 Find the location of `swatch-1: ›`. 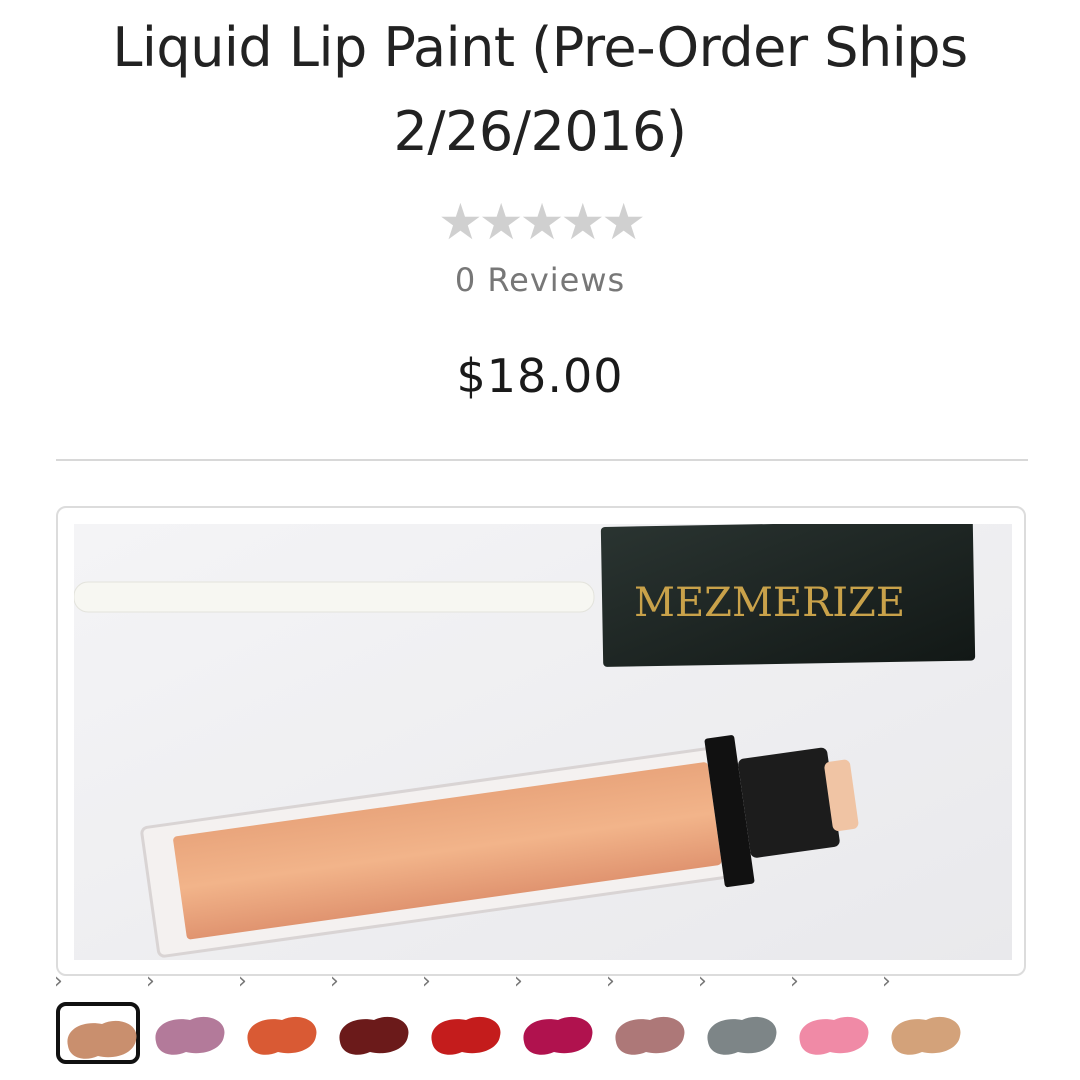

swatch-1: › is located at coordinates (97, 1016).